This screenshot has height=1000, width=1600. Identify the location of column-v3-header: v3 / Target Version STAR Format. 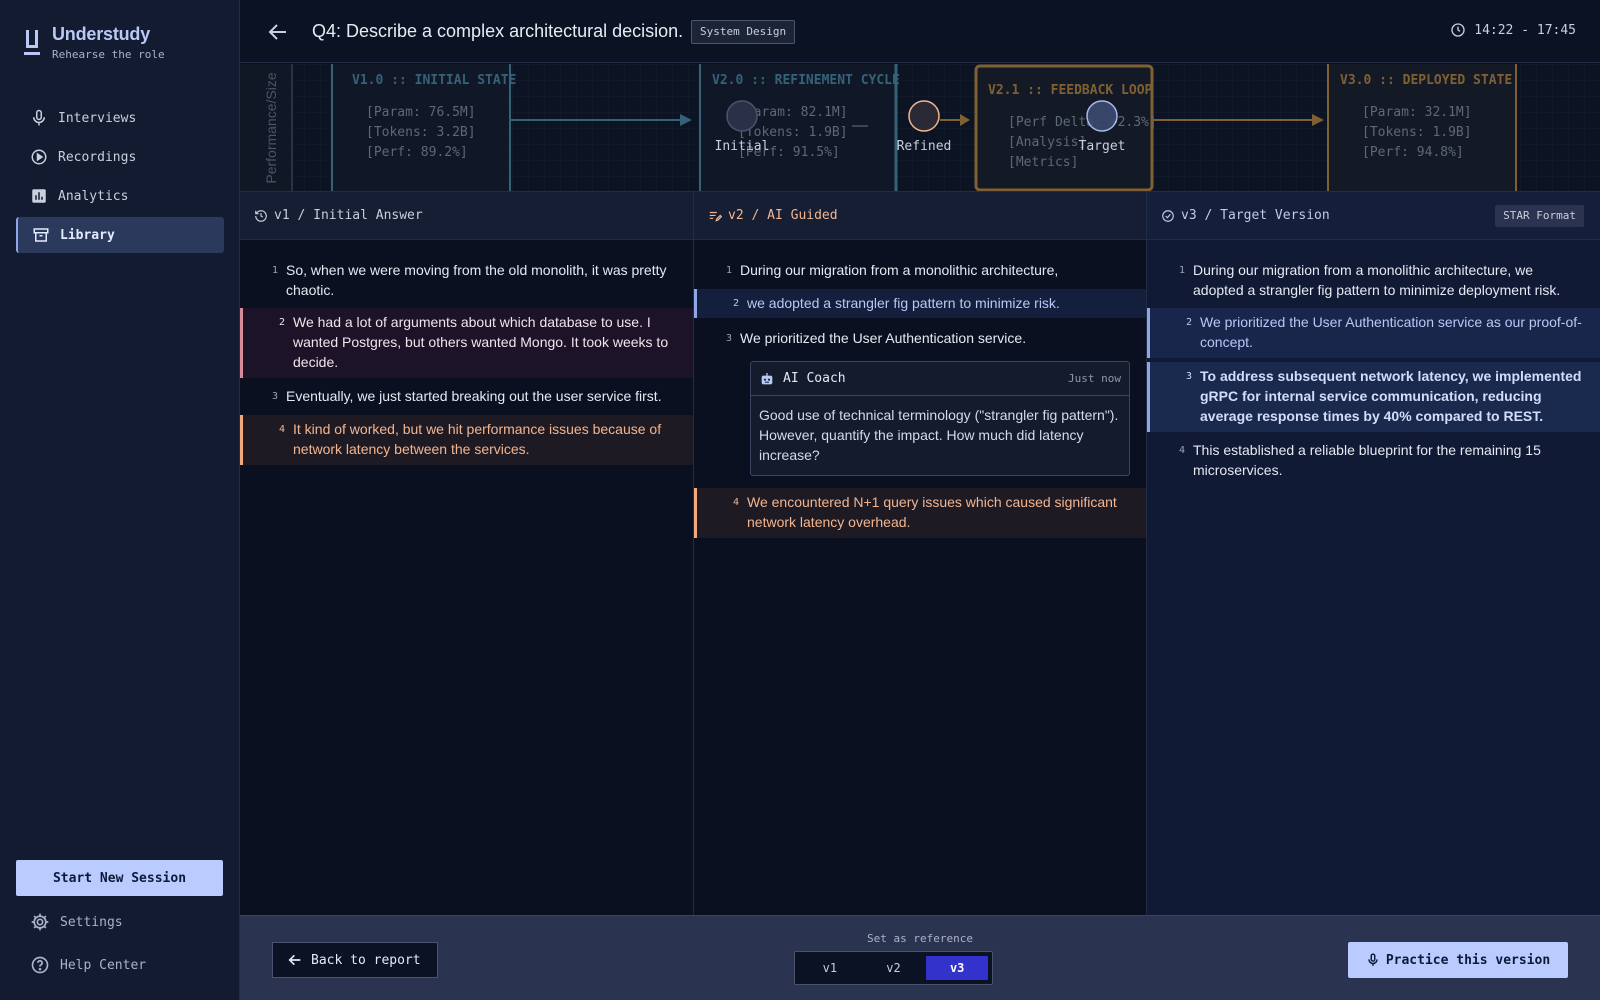
(1373, 216).